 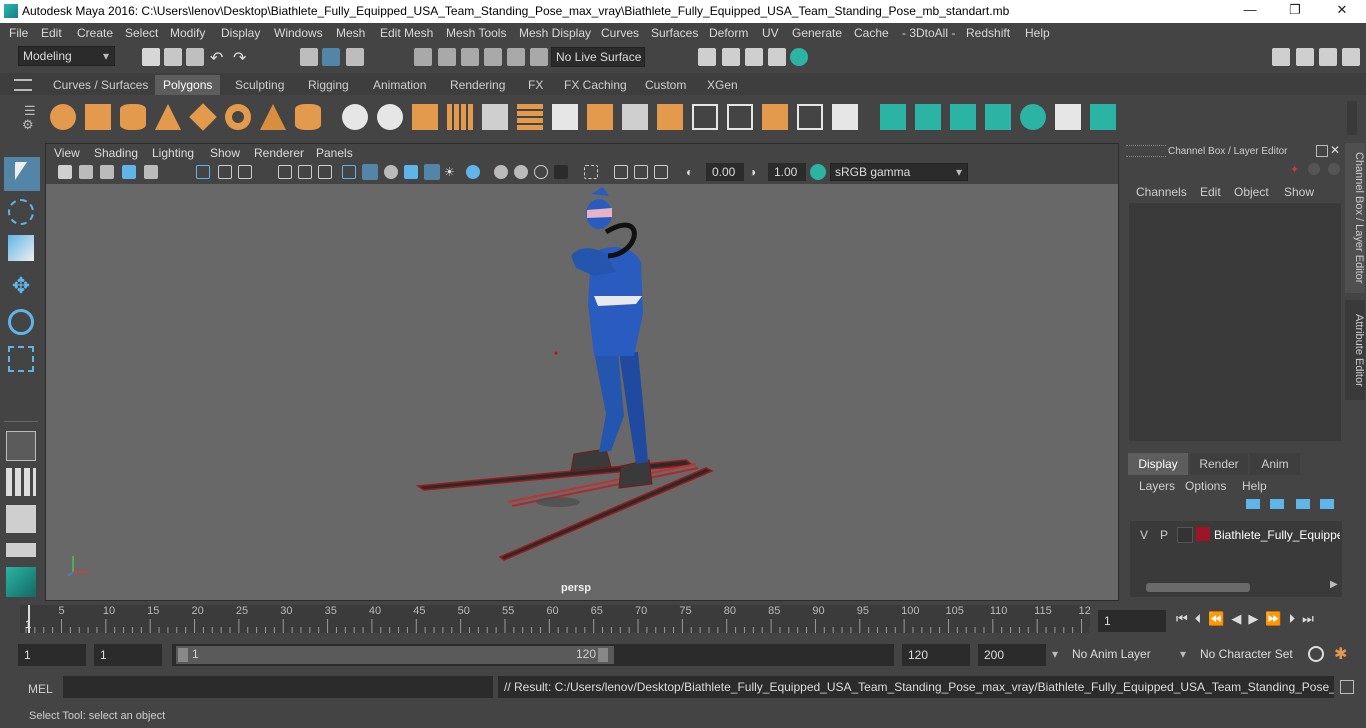 I want to click on render-view-icon, so click(x=707, y=57).